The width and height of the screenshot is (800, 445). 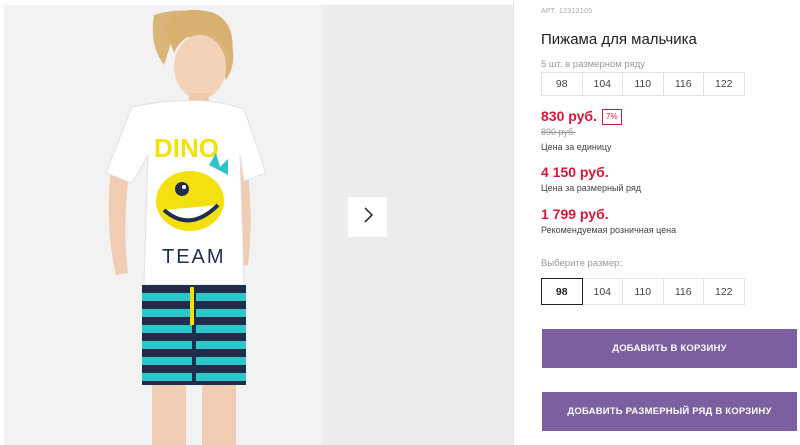 I want to click on product-sku: АРТ. 12312105, so click(x=567, y=11).